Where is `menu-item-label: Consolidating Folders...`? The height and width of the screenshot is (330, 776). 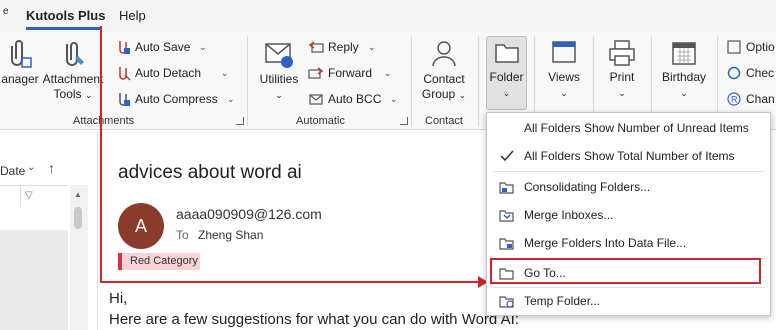 menu-item-label: Consolidating Folders... is located at coordinates (587, 187).